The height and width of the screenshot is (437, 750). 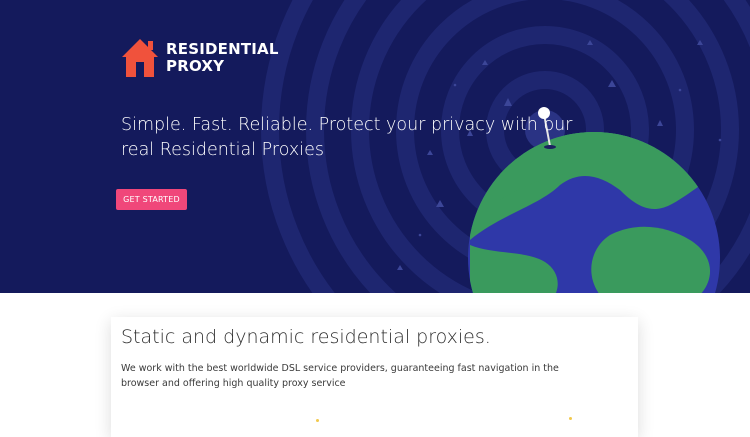 I want to click on brand-name: RESIDENTIAL PROXY, so click(x=222, y=58).